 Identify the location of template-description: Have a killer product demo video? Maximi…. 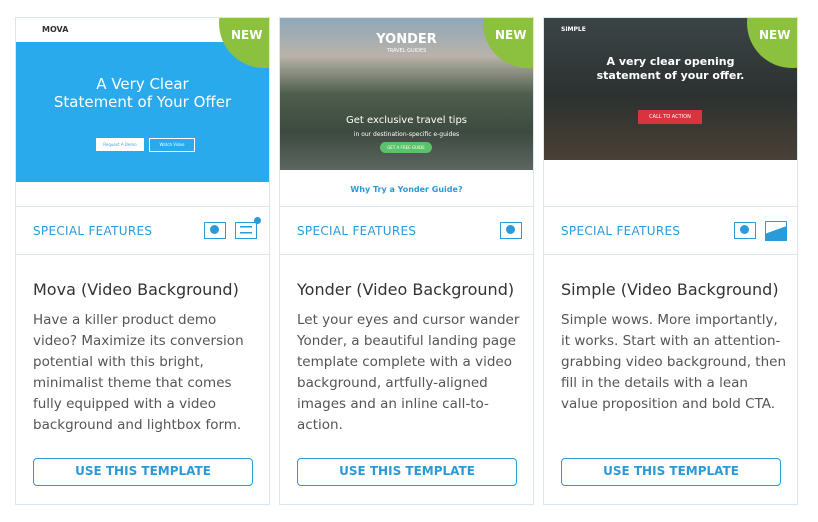
(138, 372).